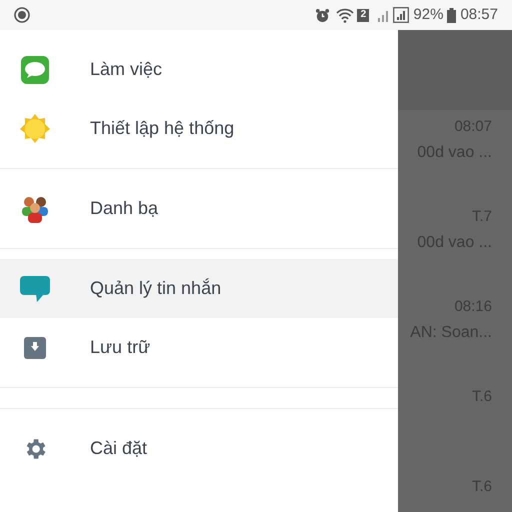 This screenshot has height=512, width=512. What do you see at coordinates (22, 15) in the screenshot?
I see `system-icon` at bounding box center [22, 15].